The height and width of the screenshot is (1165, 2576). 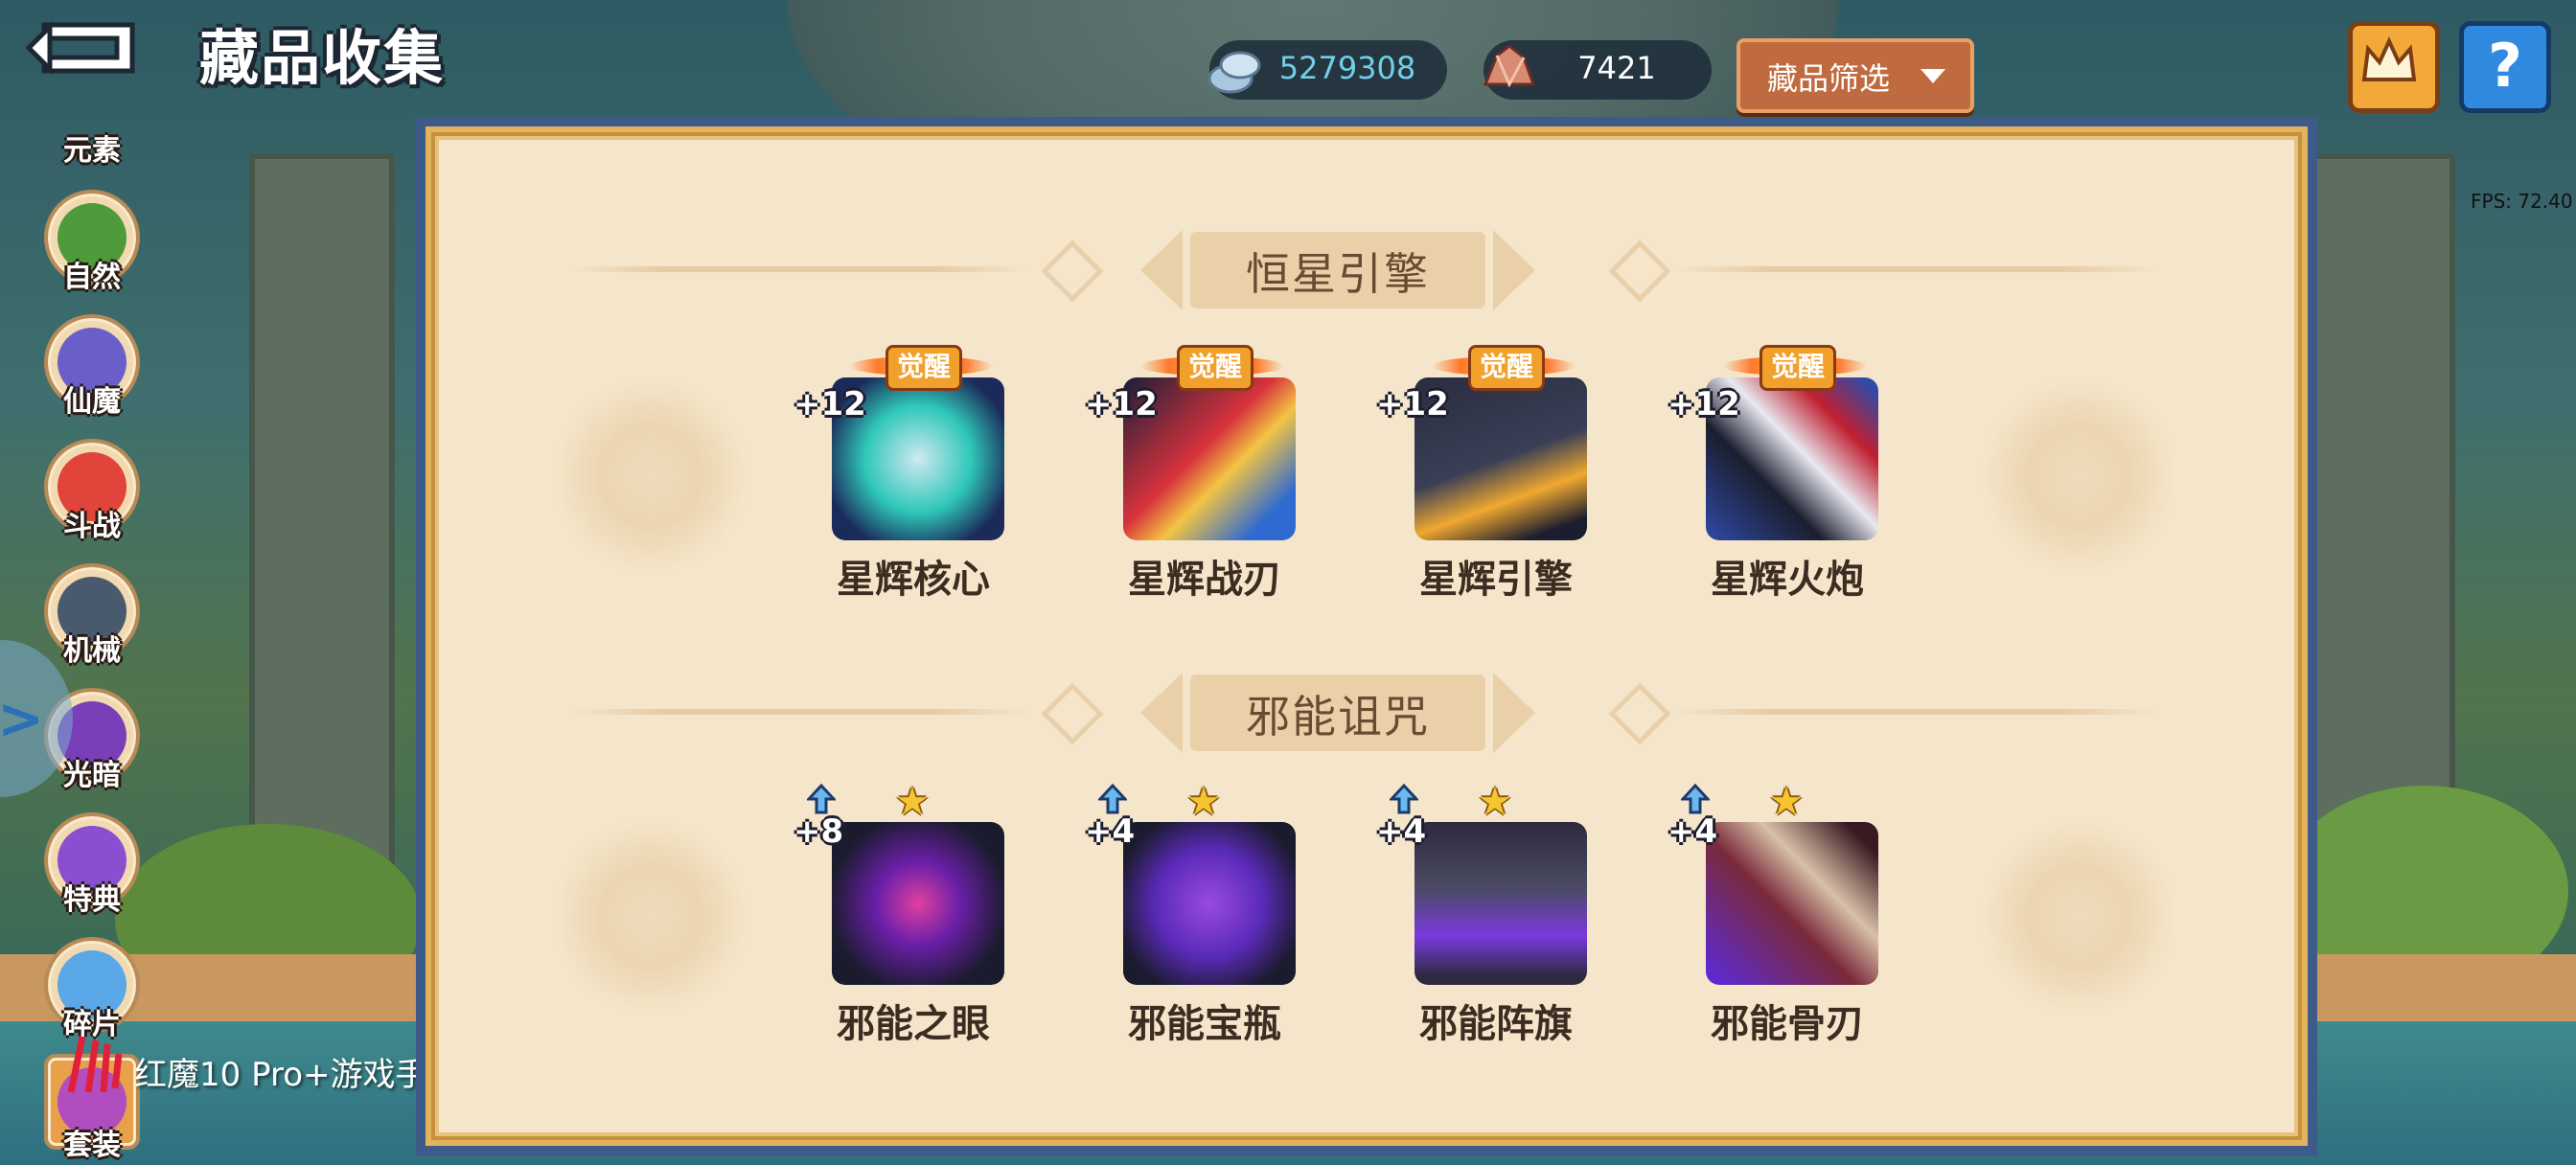 I want to click on silver-currency: 5279308, so click(x=1327, y=70).